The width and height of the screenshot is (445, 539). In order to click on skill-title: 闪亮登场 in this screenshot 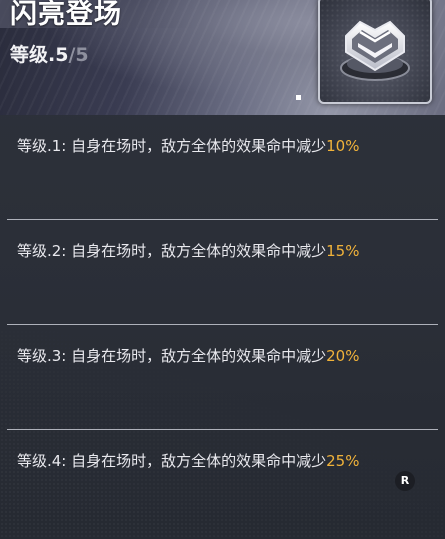, I will do `click(66, 15)`.